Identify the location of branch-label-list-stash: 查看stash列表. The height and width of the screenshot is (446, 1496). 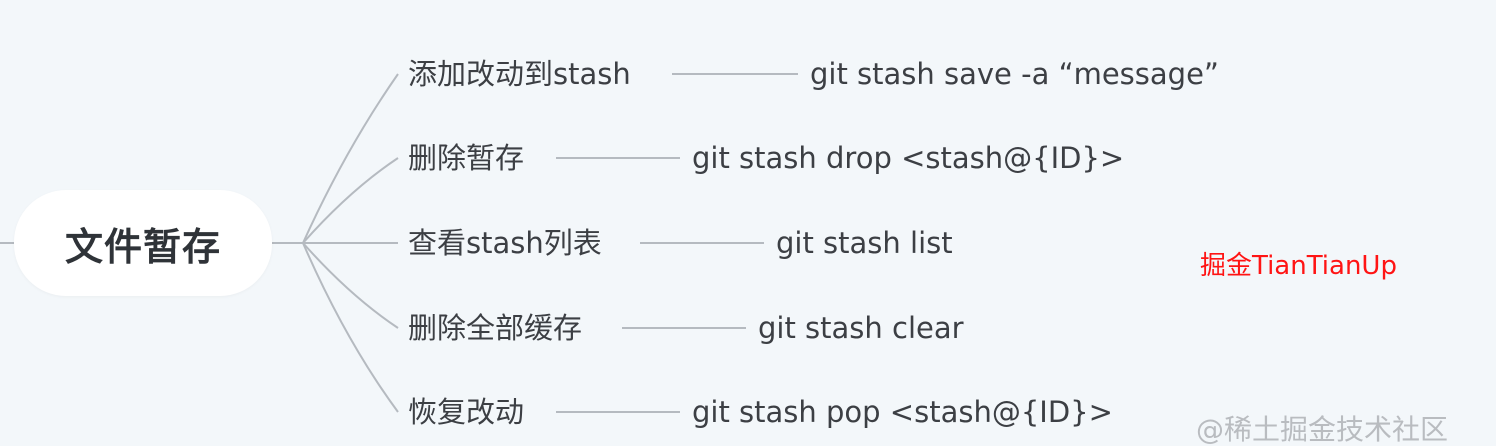
(505, 243).